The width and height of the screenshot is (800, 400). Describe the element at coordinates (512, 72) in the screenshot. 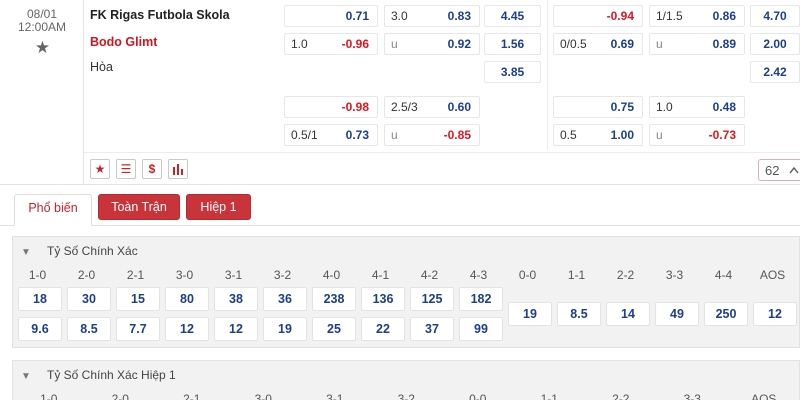

I see `odds-ft-1x2-draw: 3.85` at that location.